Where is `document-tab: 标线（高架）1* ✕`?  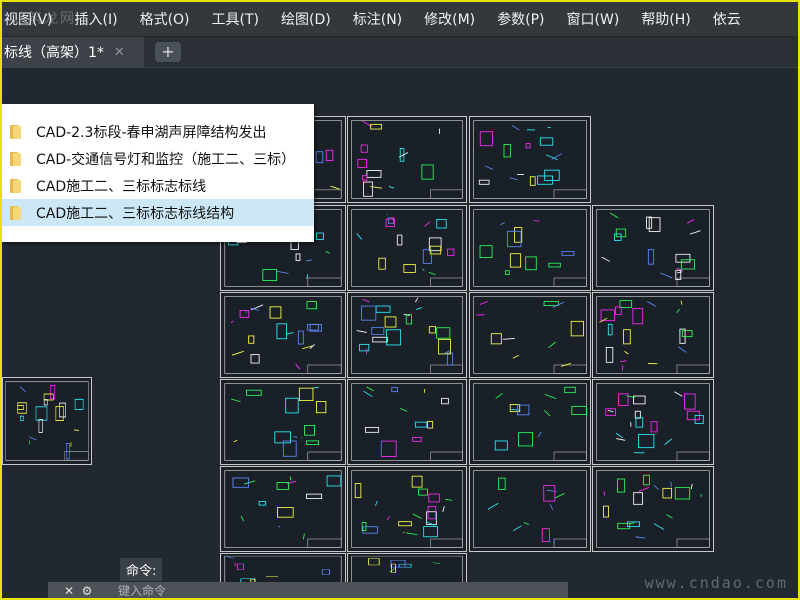 document-tab: 标线（高架）1* ✕ is located at coordinates (73, 52).